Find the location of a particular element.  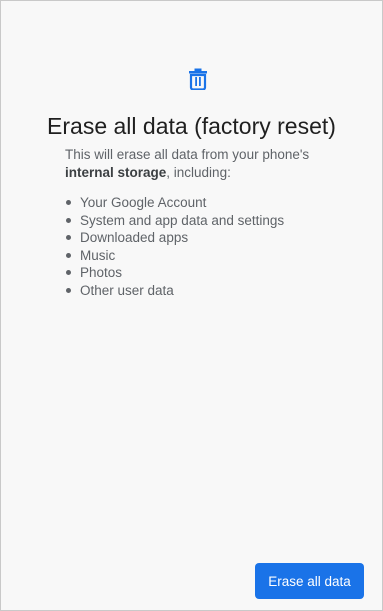

list-item: System and app data and settings is located at coordinates (174, 221).